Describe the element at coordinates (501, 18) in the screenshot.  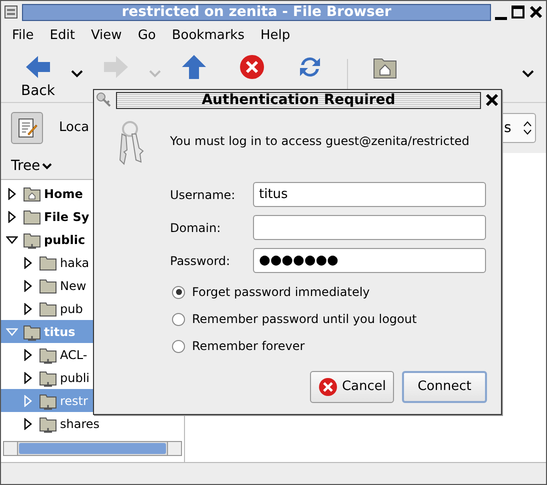
I see `minimize-icon` at that location.